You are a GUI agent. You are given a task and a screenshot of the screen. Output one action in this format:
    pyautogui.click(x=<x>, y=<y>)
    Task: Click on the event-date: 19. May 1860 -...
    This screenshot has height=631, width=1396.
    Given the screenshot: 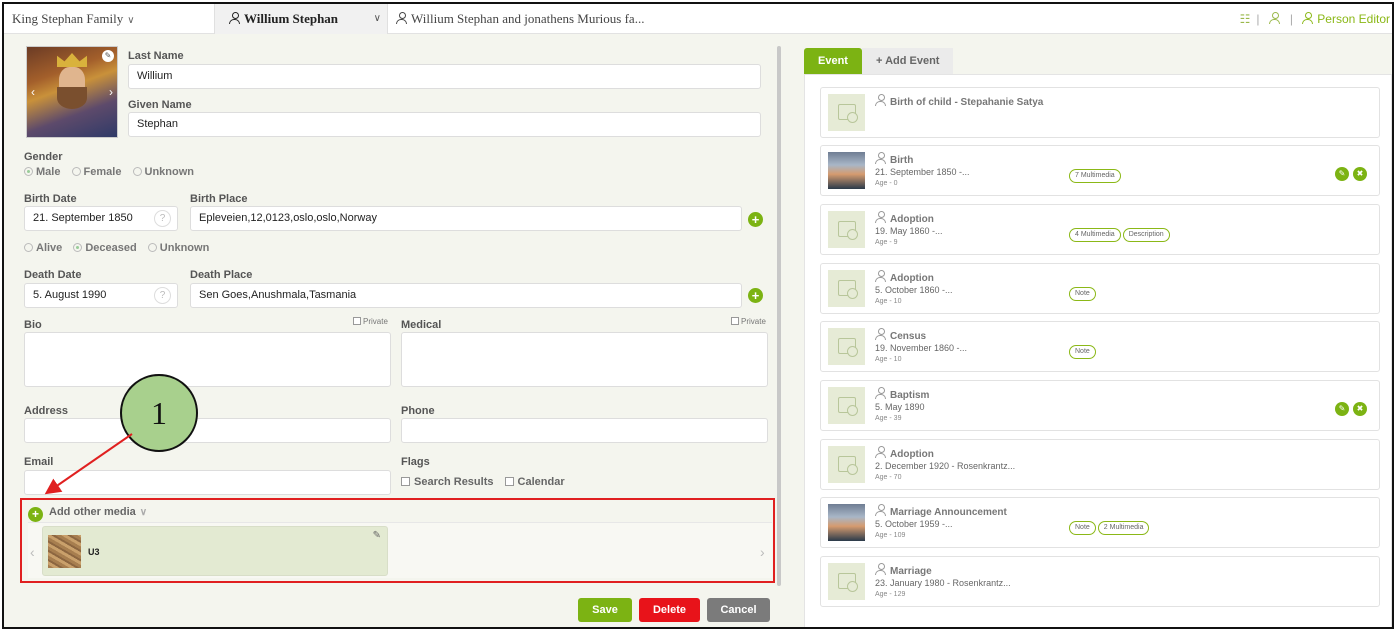 What is the action you would take?
    pyautogui.click(x=909, y=231)
    